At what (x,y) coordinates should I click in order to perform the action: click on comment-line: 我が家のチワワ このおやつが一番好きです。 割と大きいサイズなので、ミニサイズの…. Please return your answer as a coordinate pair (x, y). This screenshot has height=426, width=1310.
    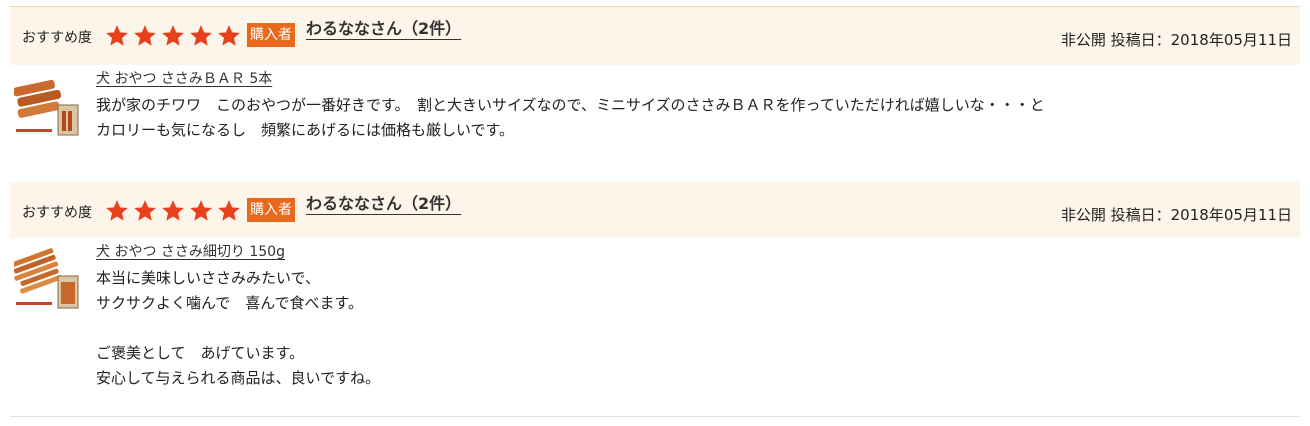
    Looking at the image, I should click on (570, 105).